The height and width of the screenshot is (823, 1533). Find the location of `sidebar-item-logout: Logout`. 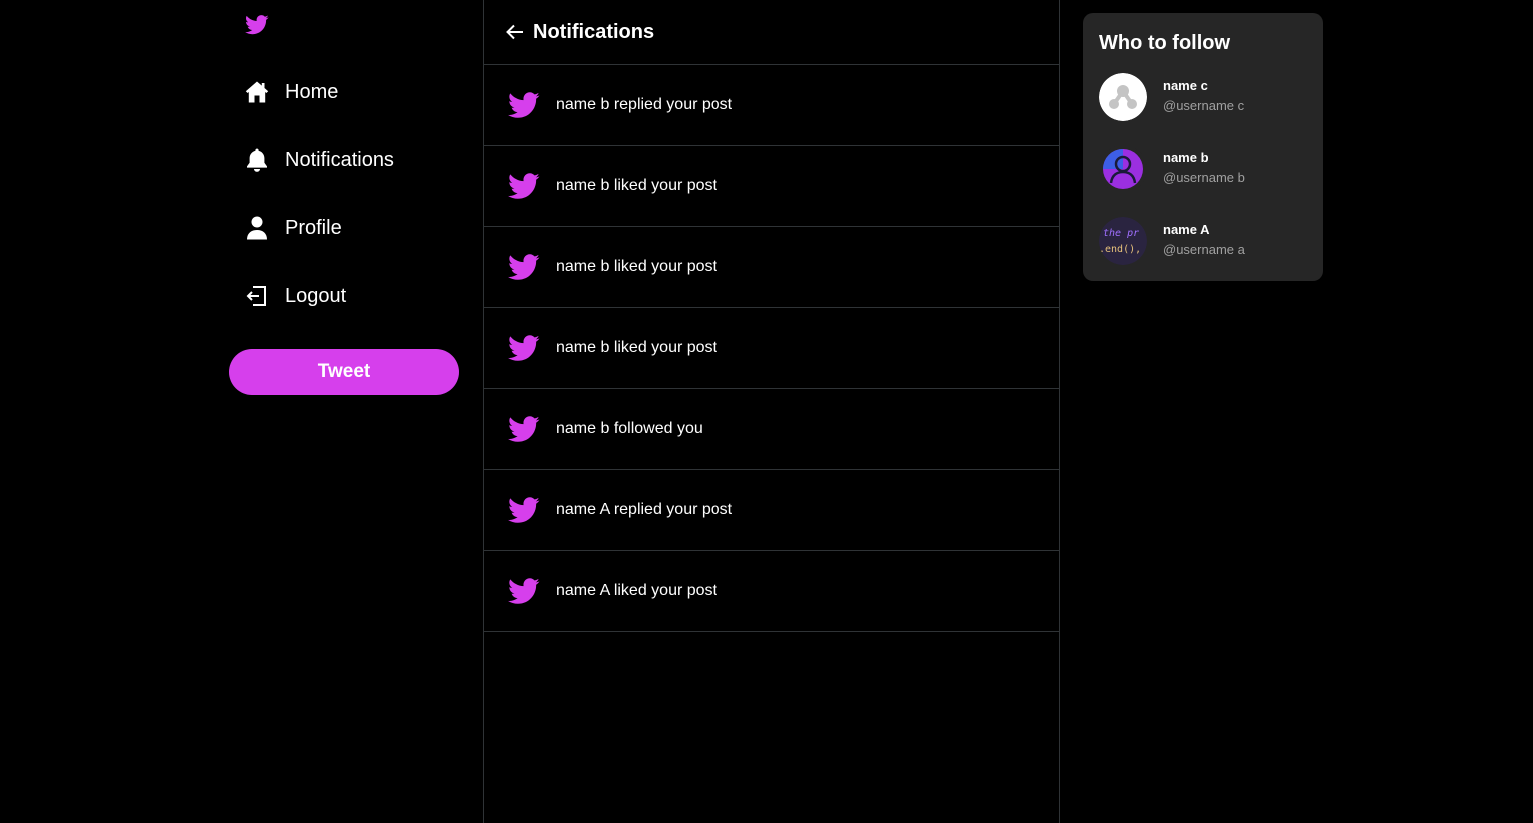

sidebar-item-logout: Logout is located at coordinates (295, 296).